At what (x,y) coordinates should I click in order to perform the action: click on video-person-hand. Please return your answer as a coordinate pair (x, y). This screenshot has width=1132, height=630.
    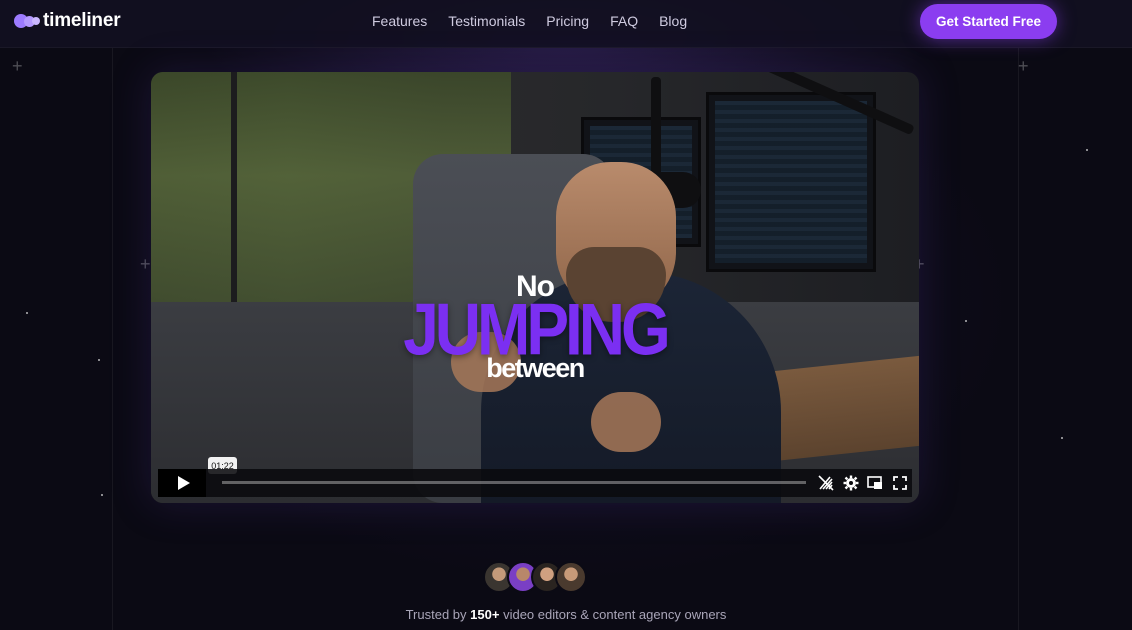
    Looking at the image, I should click on (626, 422).